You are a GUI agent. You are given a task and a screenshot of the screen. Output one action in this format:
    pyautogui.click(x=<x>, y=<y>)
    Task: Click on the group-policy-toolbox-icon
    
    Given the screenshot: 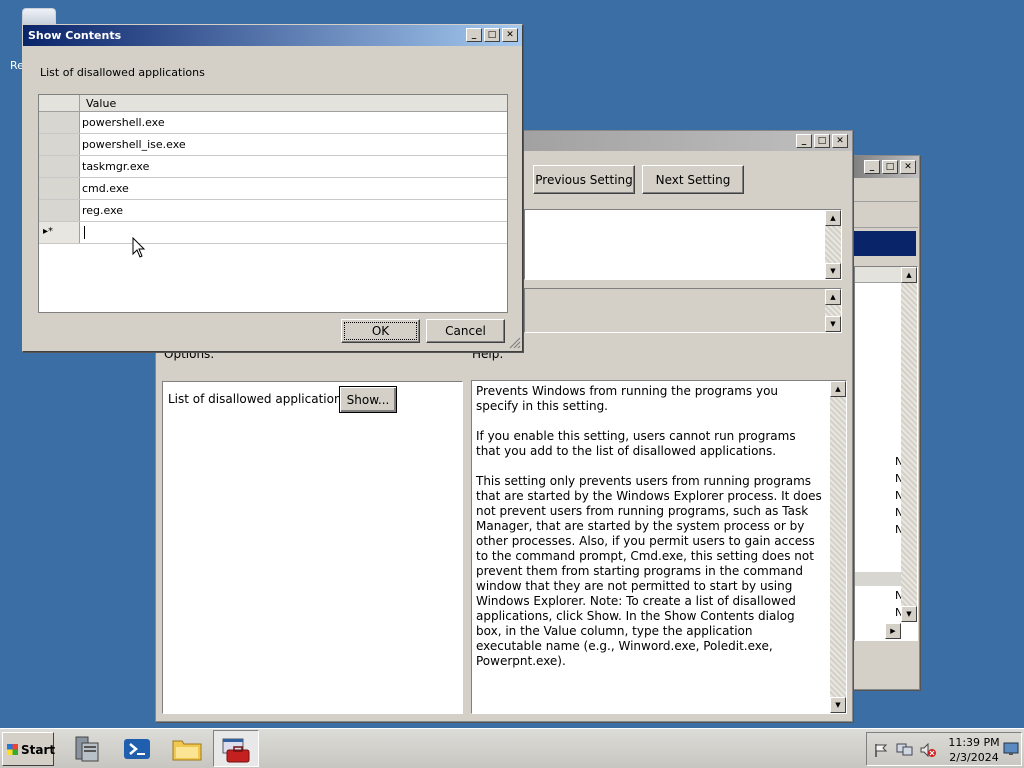 What is the action you would take?
    pyautogui.click(x=236, y=750)
    